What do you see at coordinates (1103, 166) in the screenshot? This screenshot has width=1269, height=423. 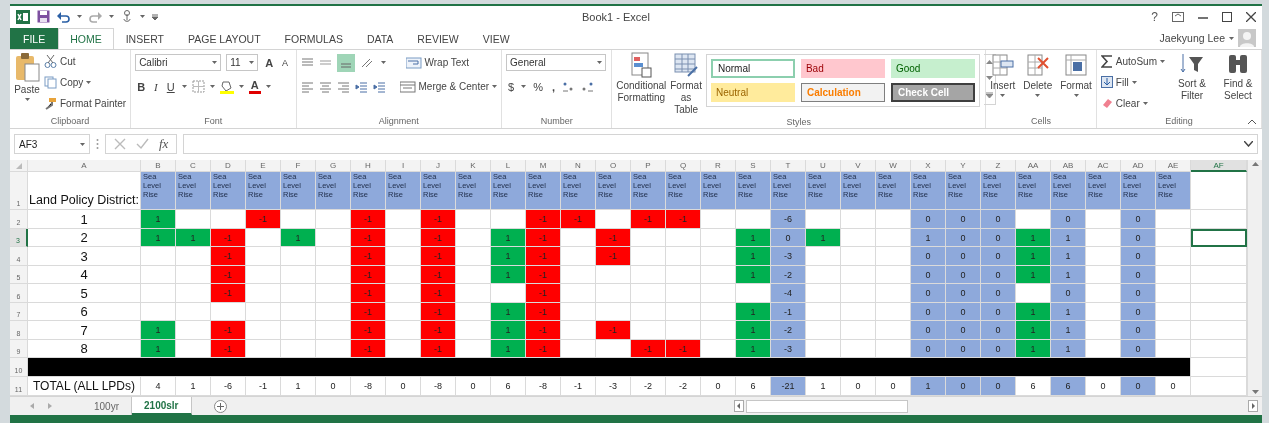 I see `column-header: AC` at bounding box center [1103, 166].